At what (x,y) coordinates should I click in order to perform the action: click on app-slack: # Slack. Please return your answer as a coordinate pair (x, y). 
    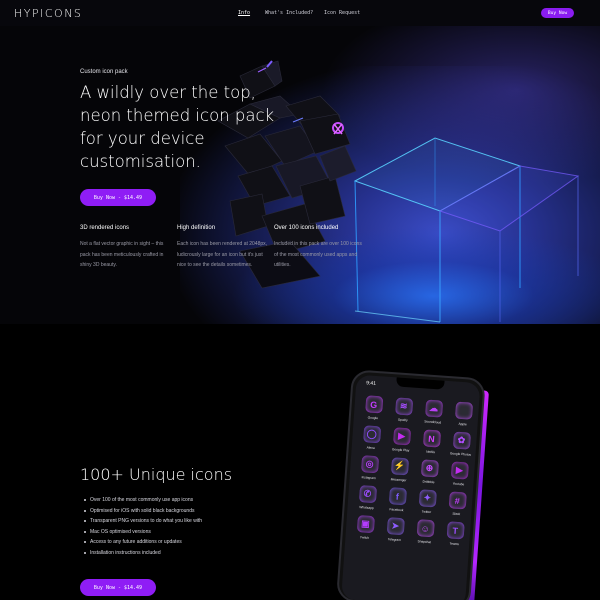
    Looking at the image, I should click on (457, 504).